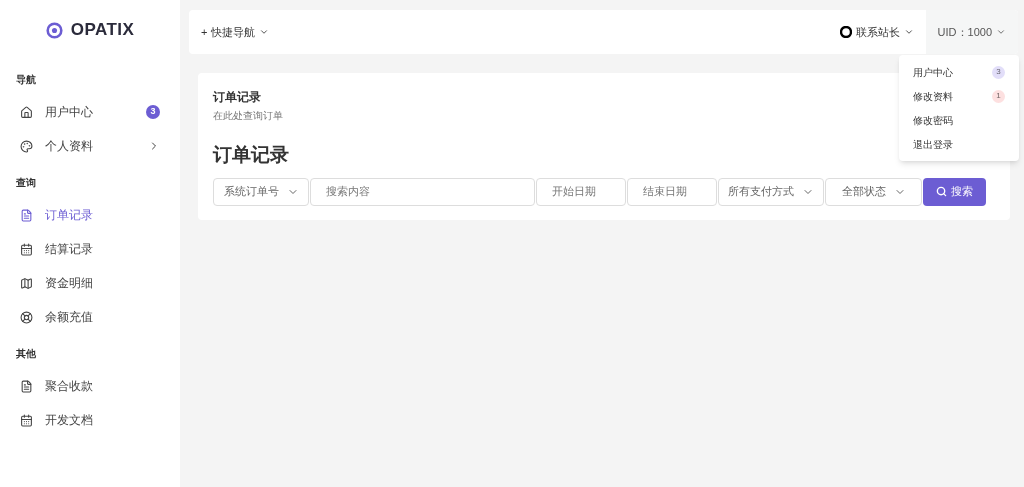 This screenshot has height=487, width=1024. What do you see at coordinates (581, 191) in the screenshot?
I see `filter-input: 开始日期` at bounding box center [581, 191].